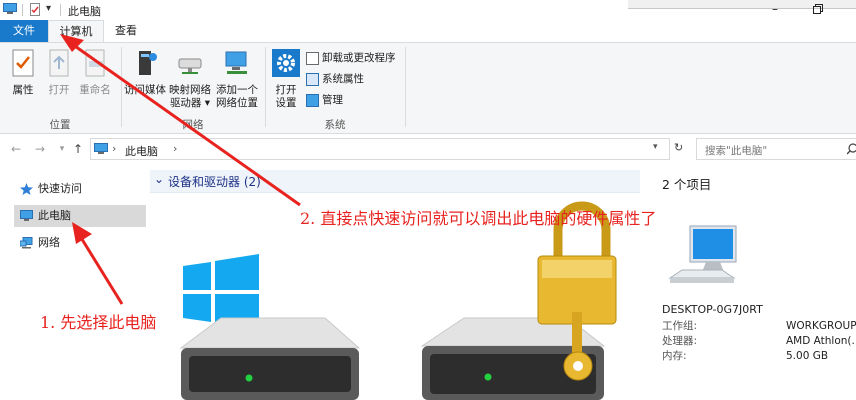 The width and height of the screenshot is (856, 400). I want to click on title-bar: ▾ 此电脑 –, so click(428, 10).